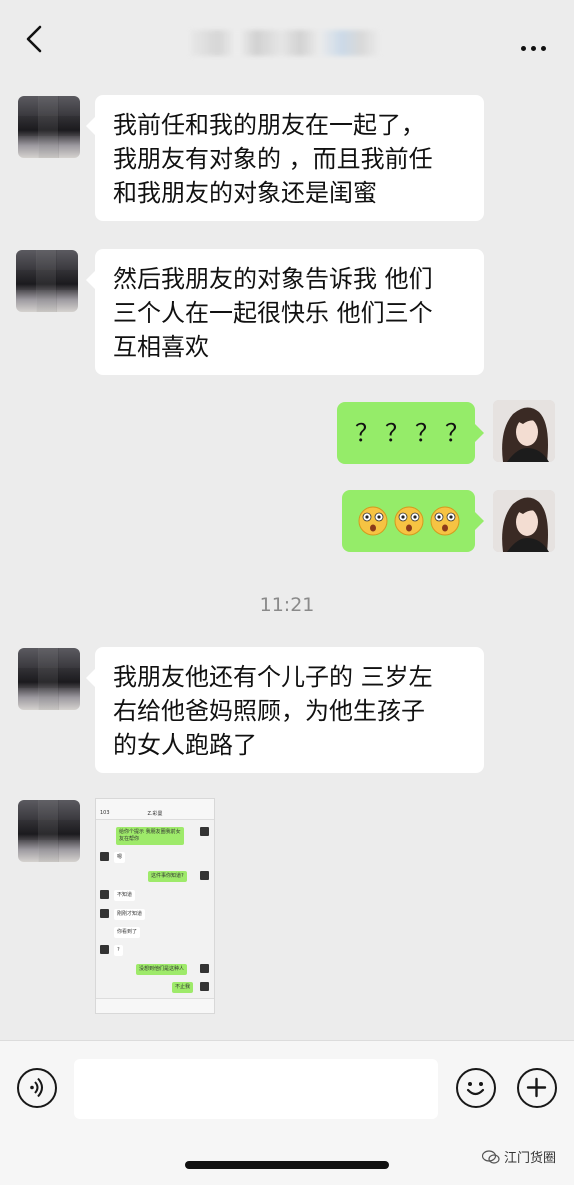 This screenshot has width=574, height=1185. What do you see at coordinates (273, 279) in the screenshot?
I see `message-line: 然后我朋友的对象告诉我 他们` at bounding box center [273, 279].